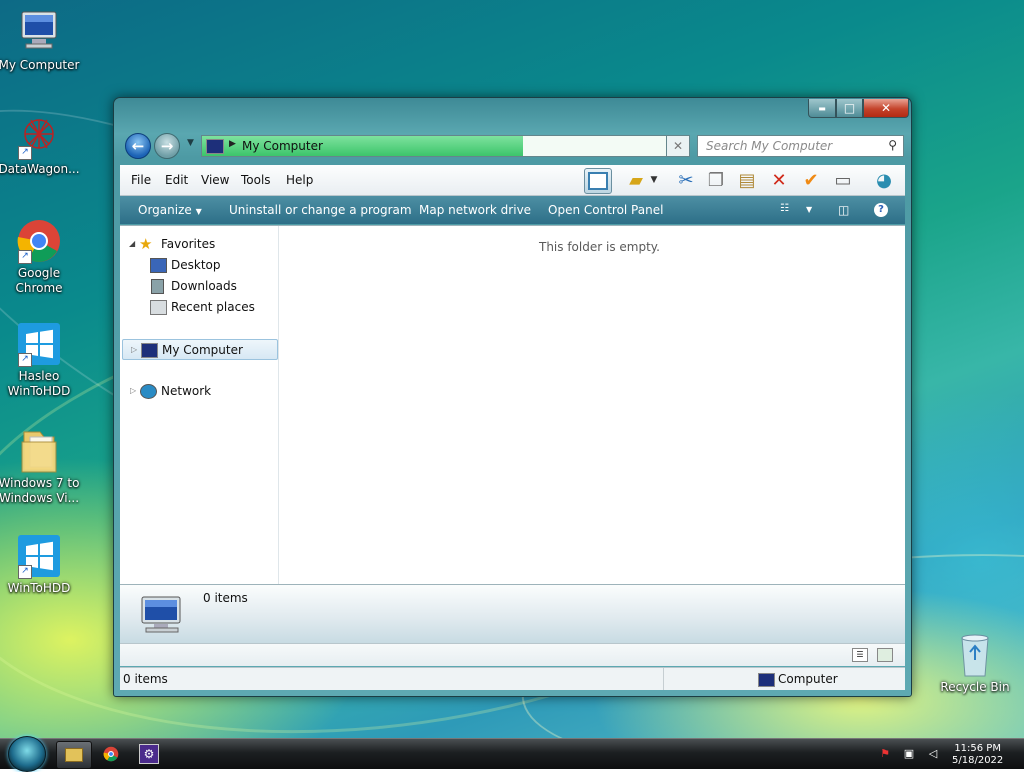  I want to click on nav-recent-places: Recent places, so click(199, 307).